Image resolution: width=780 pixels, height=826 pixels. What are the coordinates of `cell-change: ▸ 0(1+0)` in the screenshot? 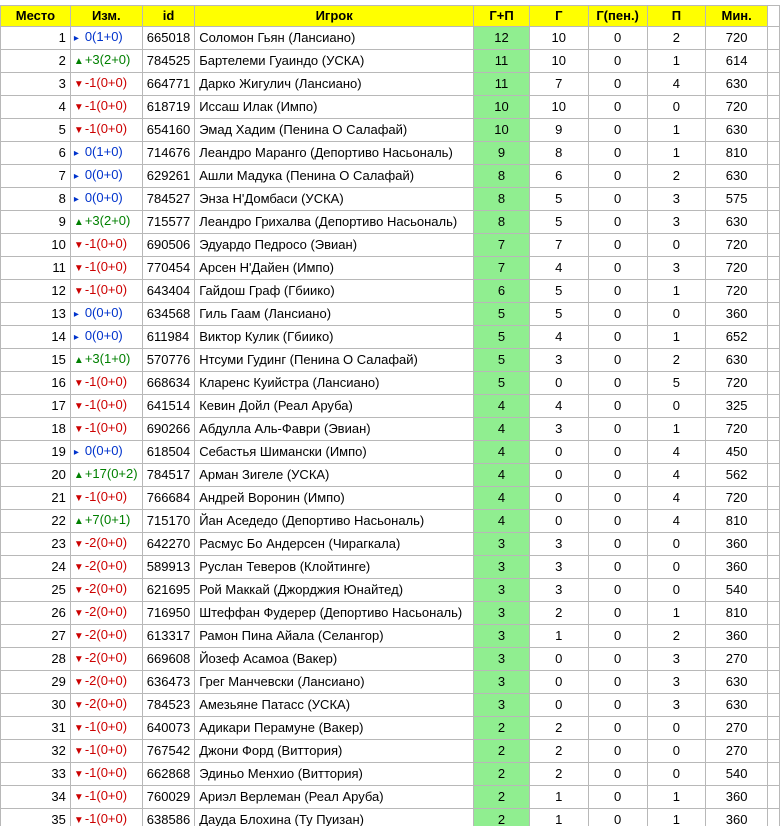 It's located at (106, 153).